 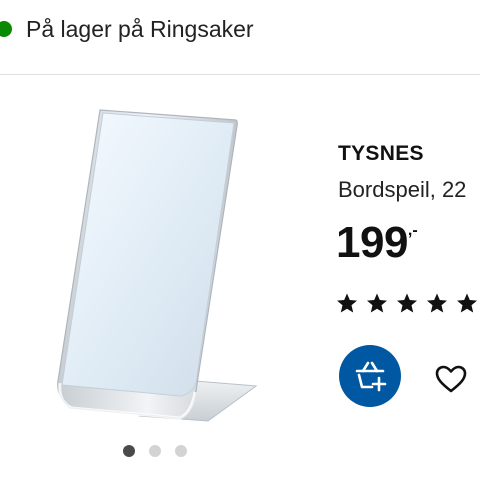 I want to click on basket-plus-icon, so click(x=371, y=376).